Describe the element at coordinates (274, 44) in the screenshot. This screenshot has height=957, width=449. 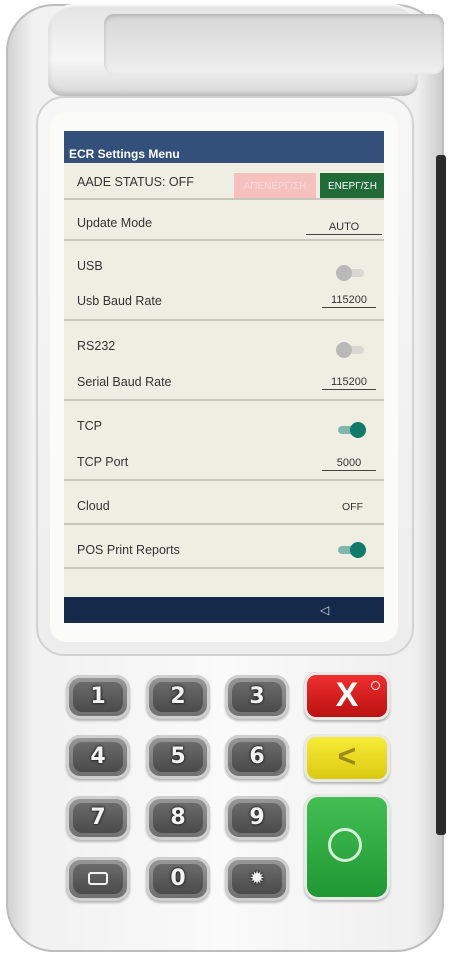
I see `paper-slot` at that location.